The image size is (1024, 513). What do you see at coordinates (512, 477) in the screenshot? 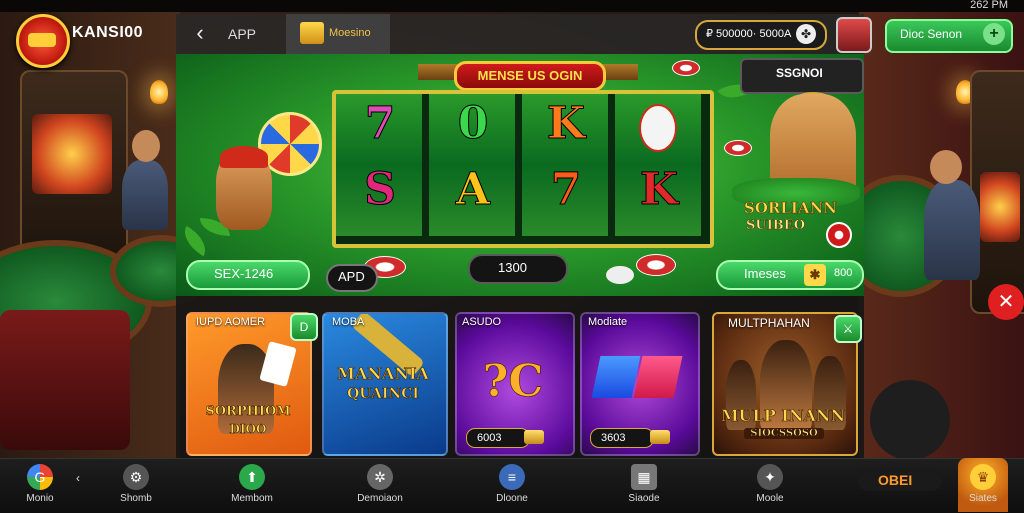
I see `list-icon: ≡` at bounding box center [512, 477].